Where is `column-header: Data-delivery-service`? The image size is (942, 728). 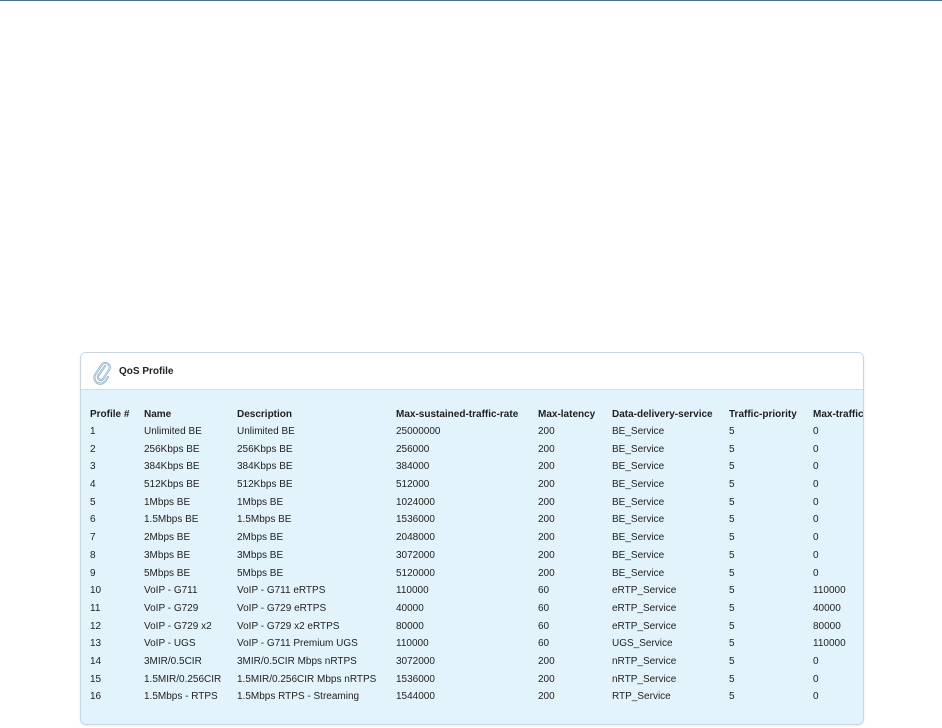 column-header: Data-delivery-service is located at coordinates (662, 414).